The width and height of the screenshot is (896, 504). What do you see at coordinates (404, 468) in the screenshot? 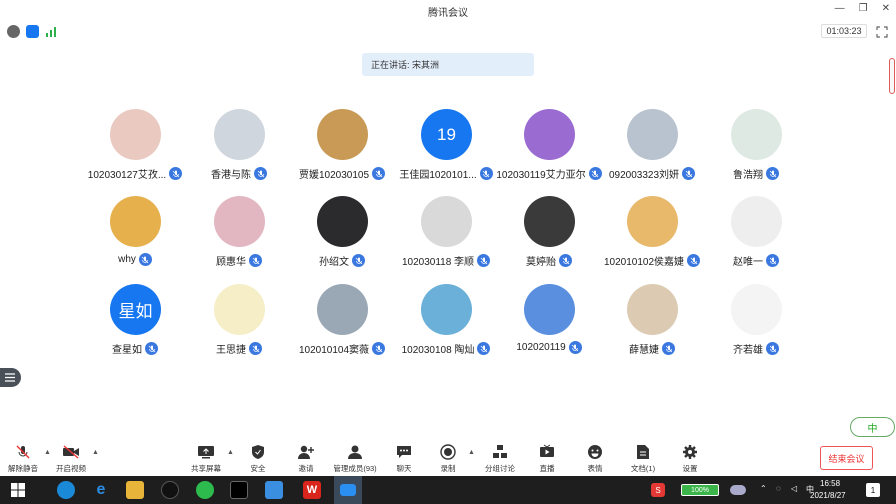
I see `chat-label: 聊天` at bounding box center [404, 468].